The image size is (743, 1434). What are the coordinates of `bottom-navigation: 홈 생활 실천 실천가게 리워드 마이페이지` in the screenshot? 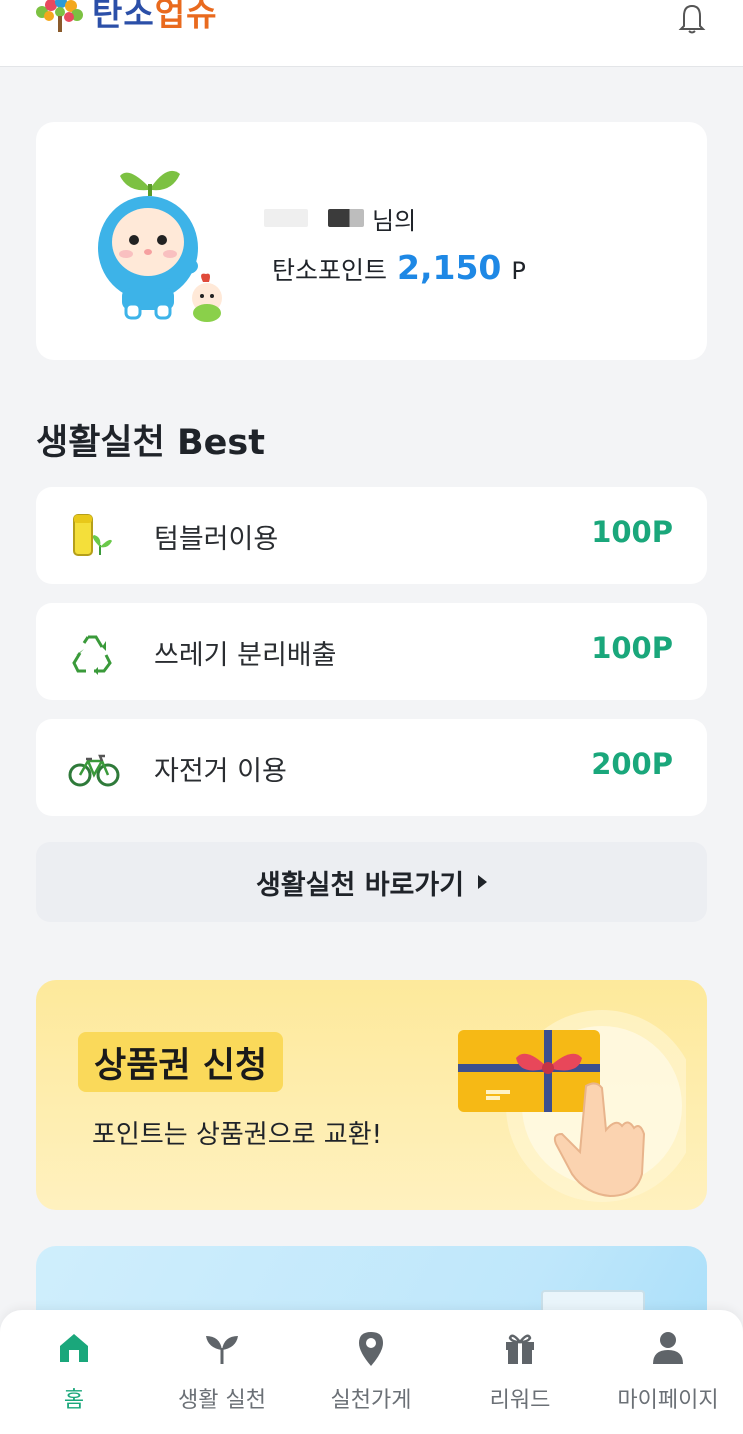 It's located at (371, 1372).